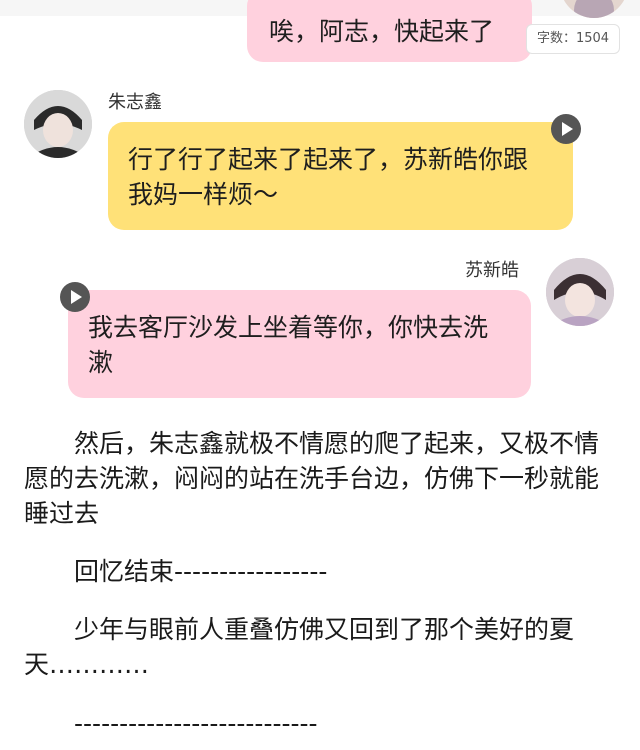 Image resolution: width=640 pixels, height=750 pixels. What do you see at coordinates (171, 723) in the screenshot?
I see `story-paragraph: ---------------------------` at bounding box center [171, 723].